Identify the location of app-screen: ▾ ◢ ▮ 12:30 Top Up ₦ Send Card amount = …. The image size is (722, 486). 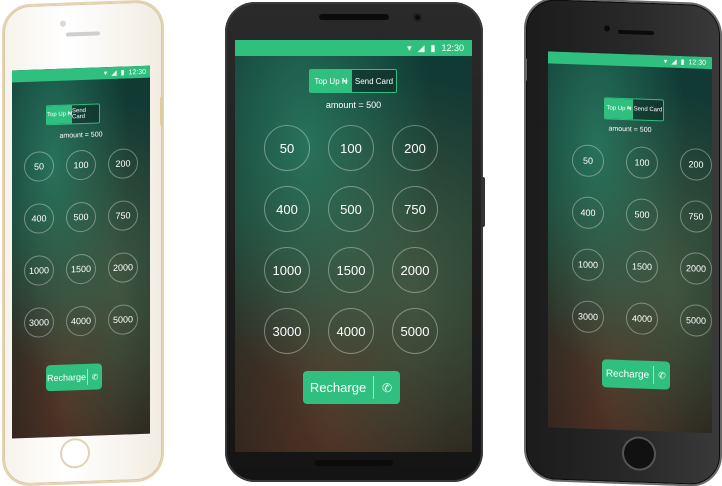
(81, 252).